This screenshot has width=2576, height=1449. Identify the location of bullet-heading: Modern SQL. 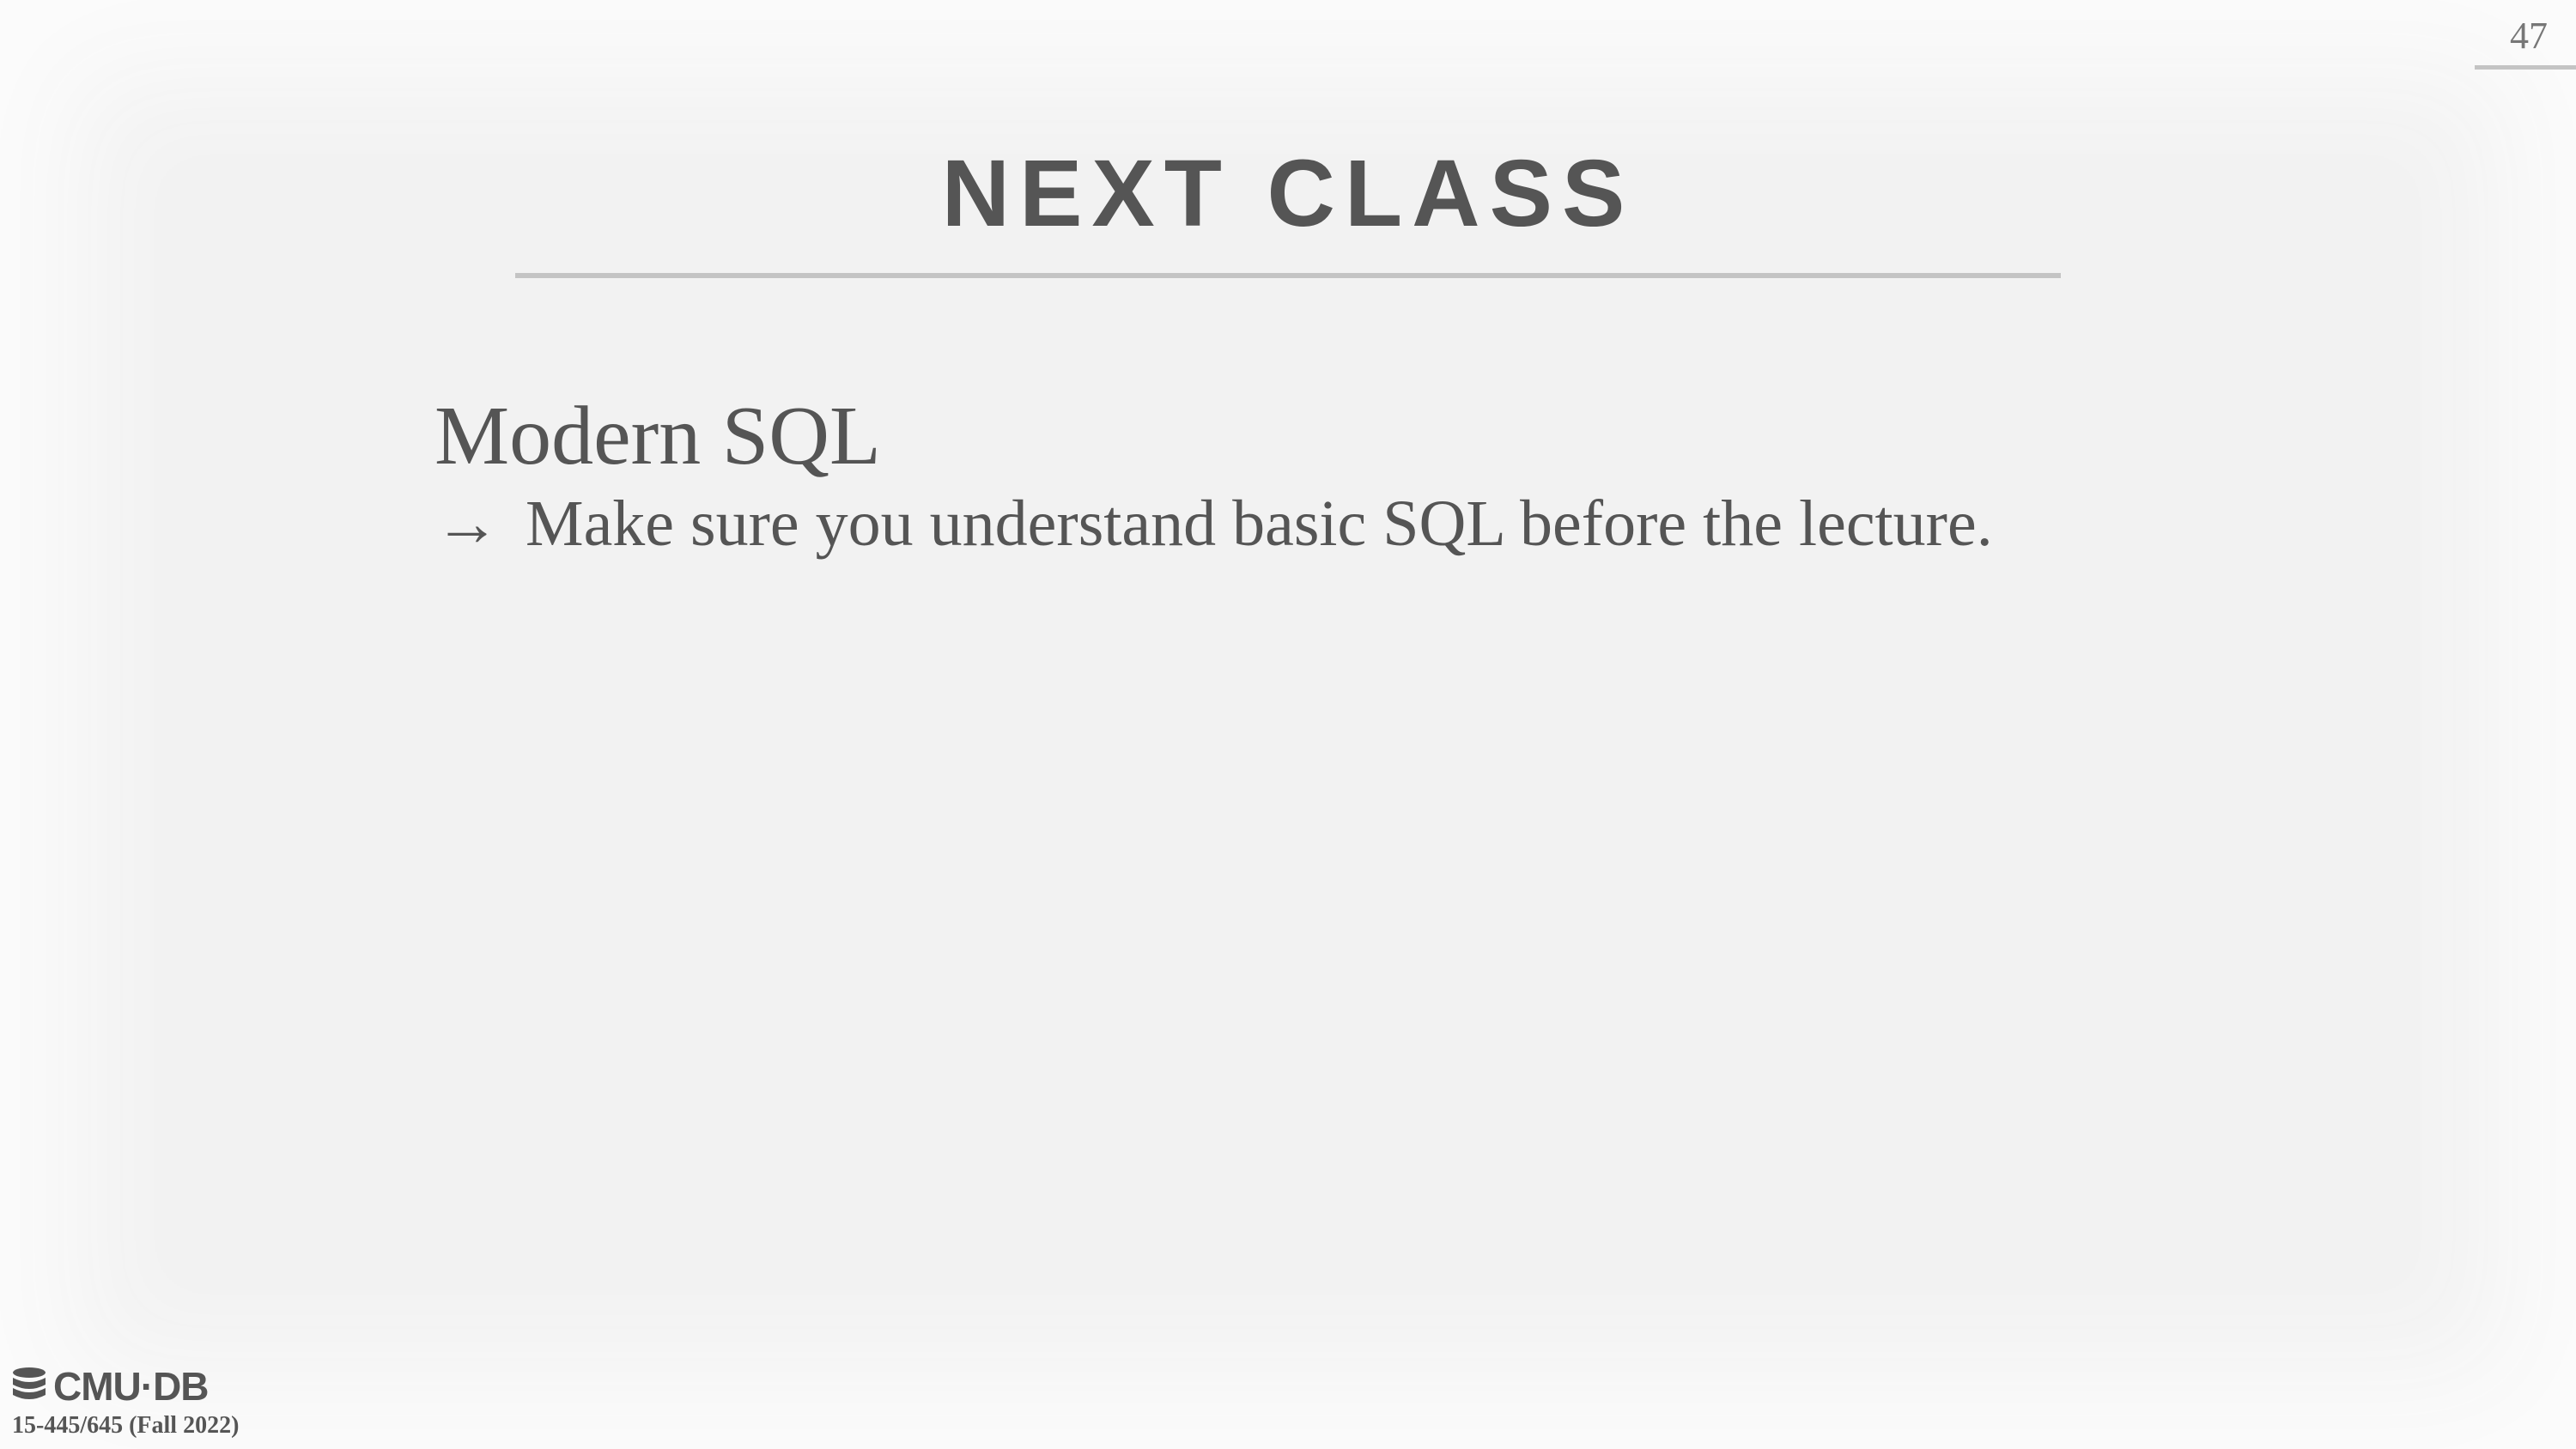
(658, 436).